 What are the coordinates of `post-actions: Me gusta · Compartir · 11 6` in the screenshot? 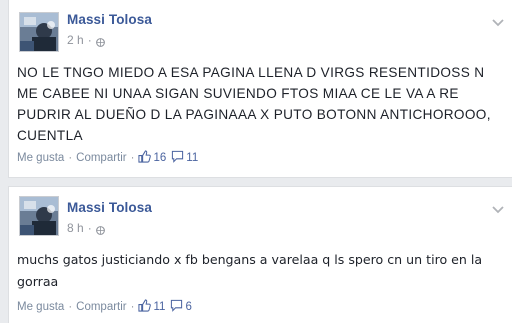 It's located at (104, 307).